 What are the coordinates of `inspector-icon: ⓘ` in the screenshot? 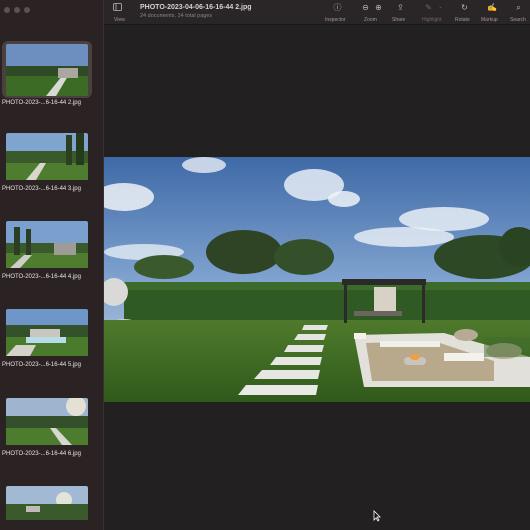 It's located at (337, 7).